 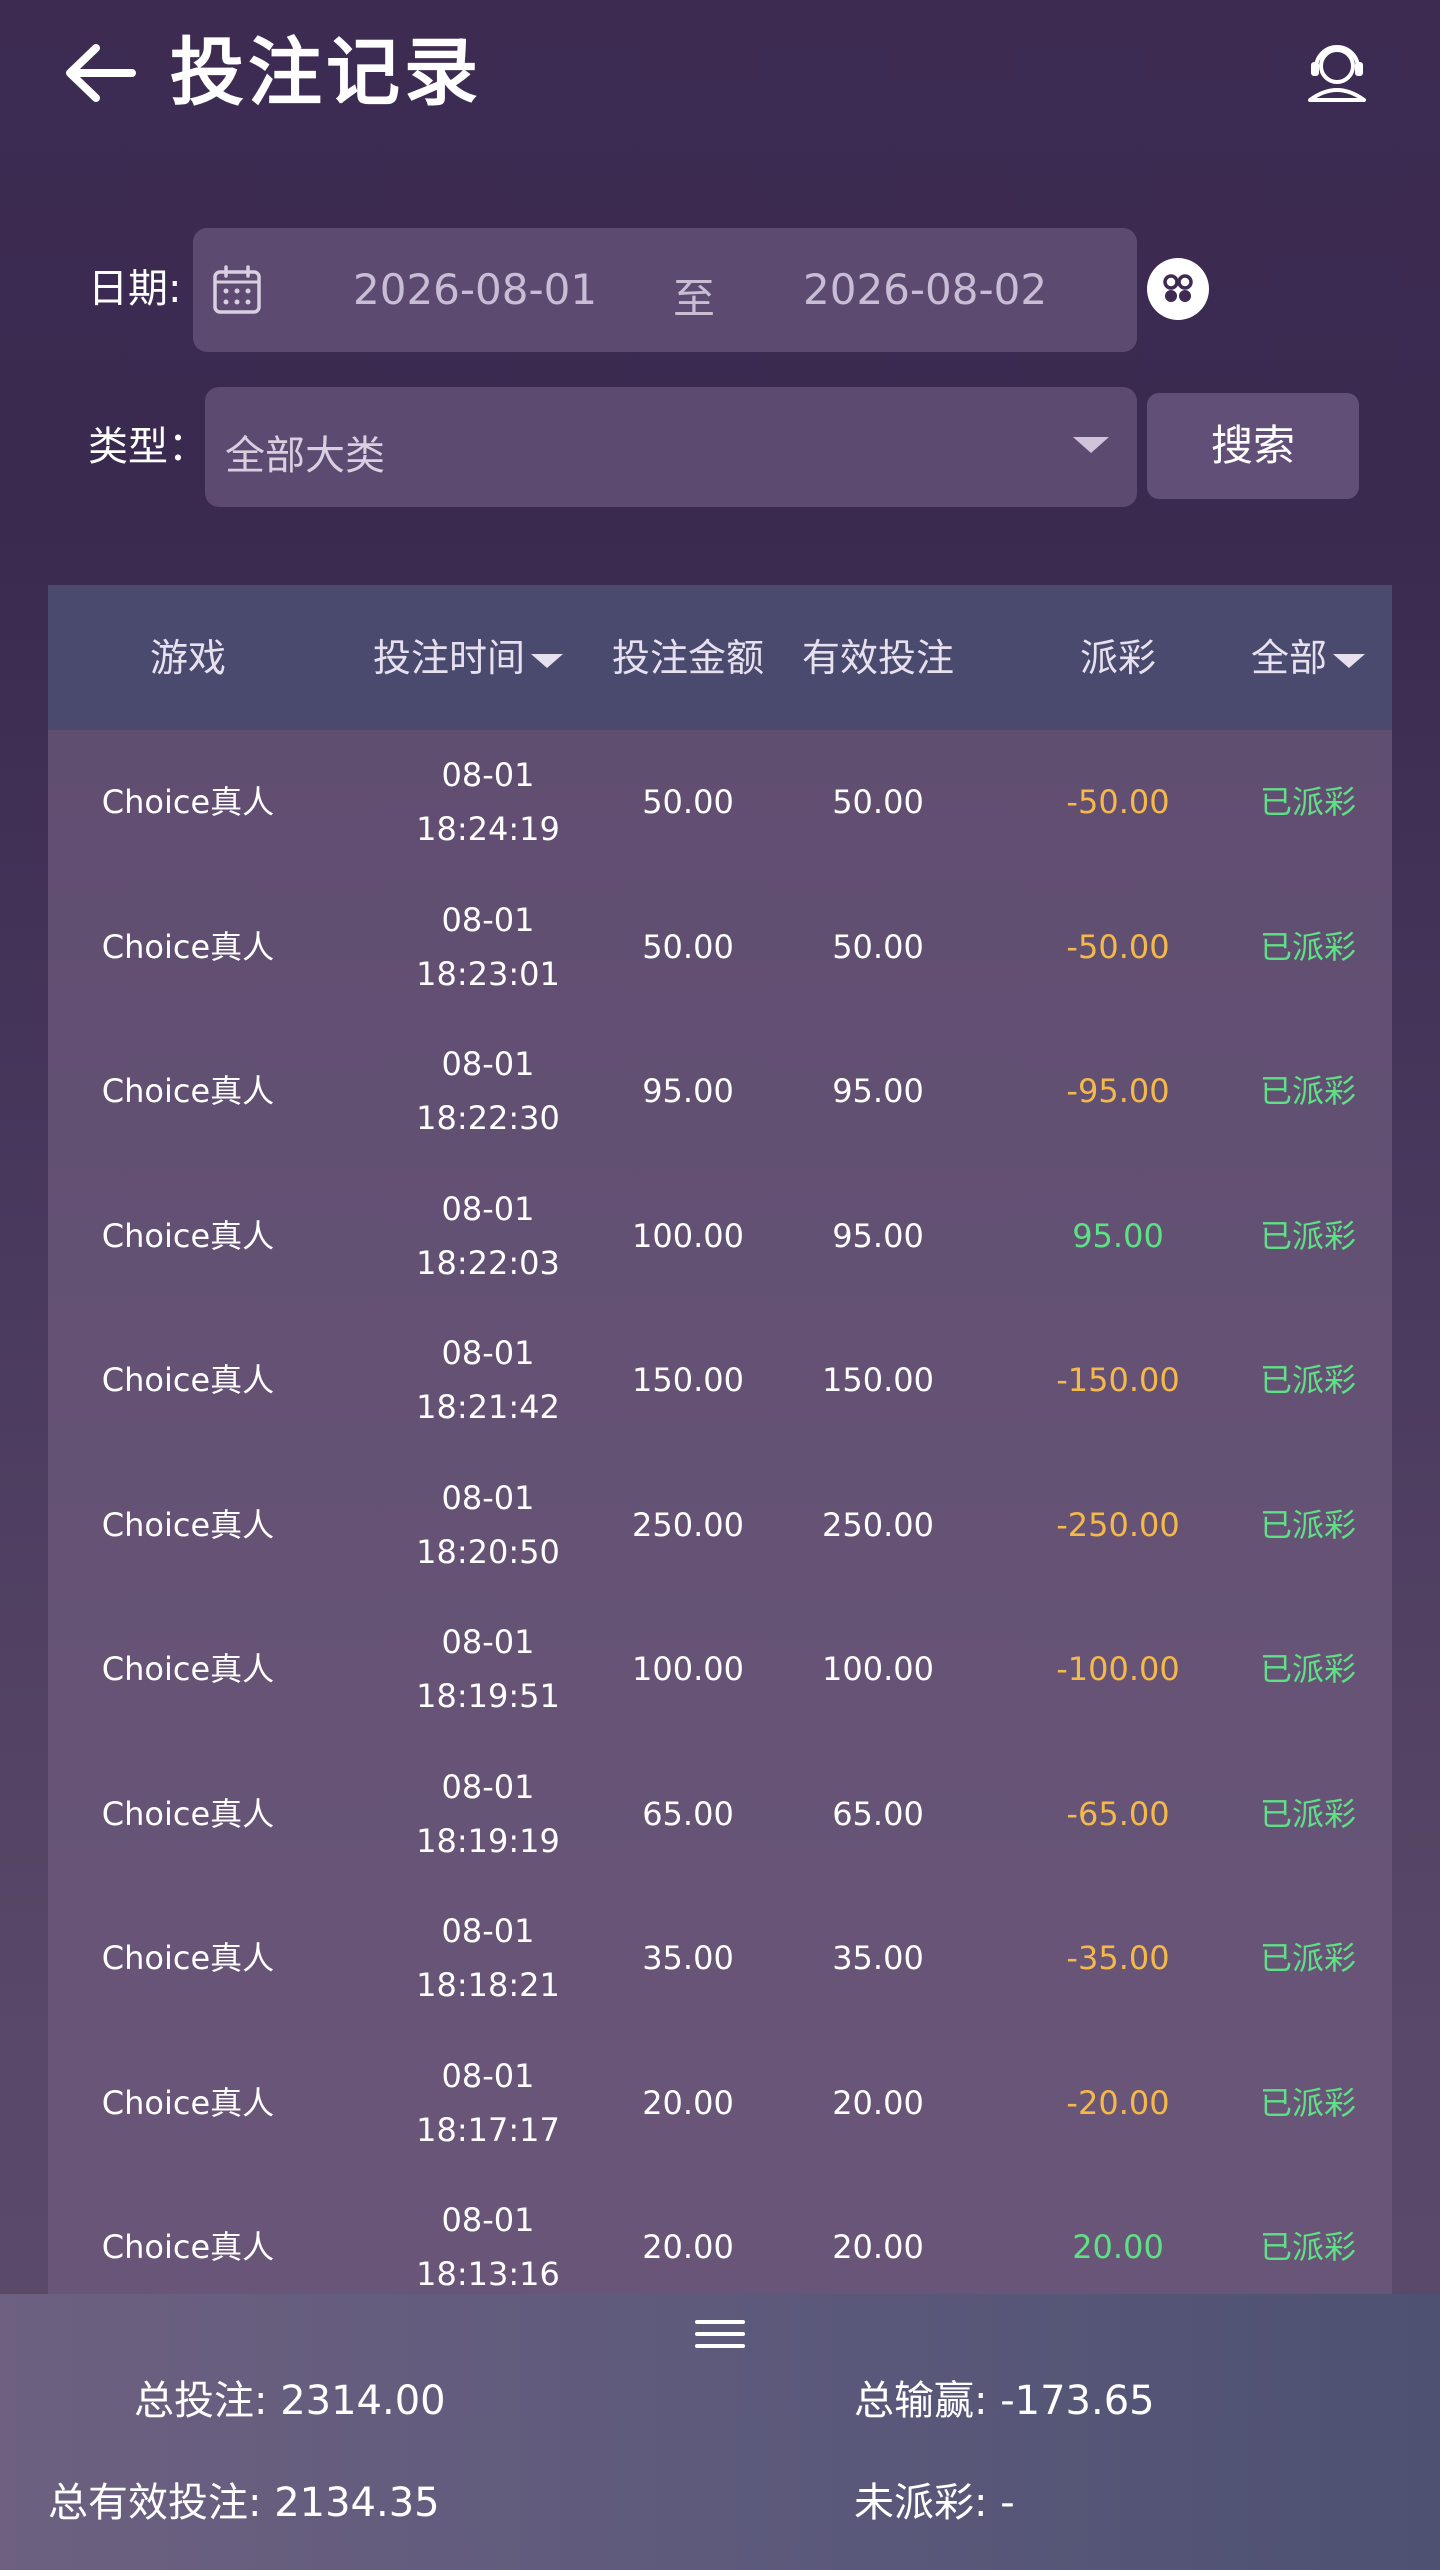 What do you see at coordinates (290, 2401) in the screenshot?
I see `total-bet: 总投注: 2314.00` at bounding box center [290, 2401].